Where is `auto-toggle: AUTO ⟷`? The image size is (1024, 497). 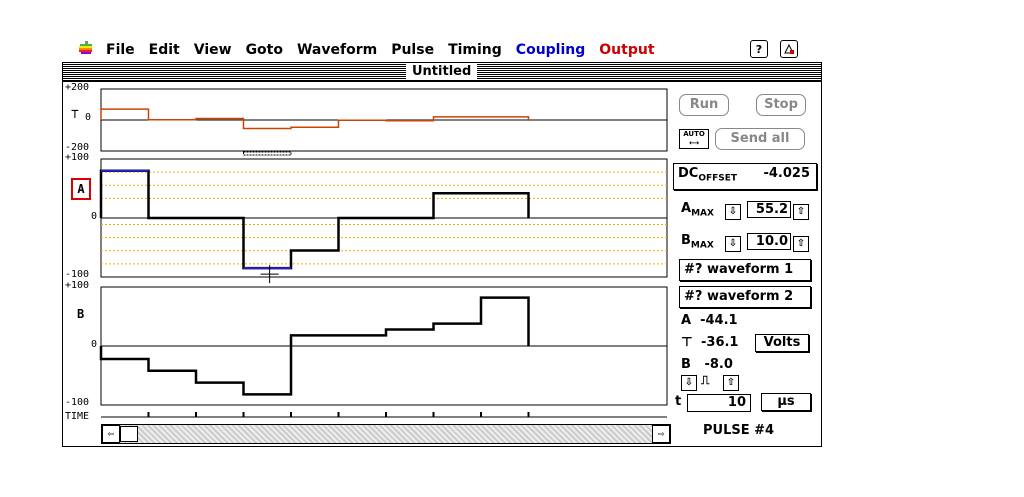
auto-toggle: AUTO ⟷ is located at coordinates (694, 139).